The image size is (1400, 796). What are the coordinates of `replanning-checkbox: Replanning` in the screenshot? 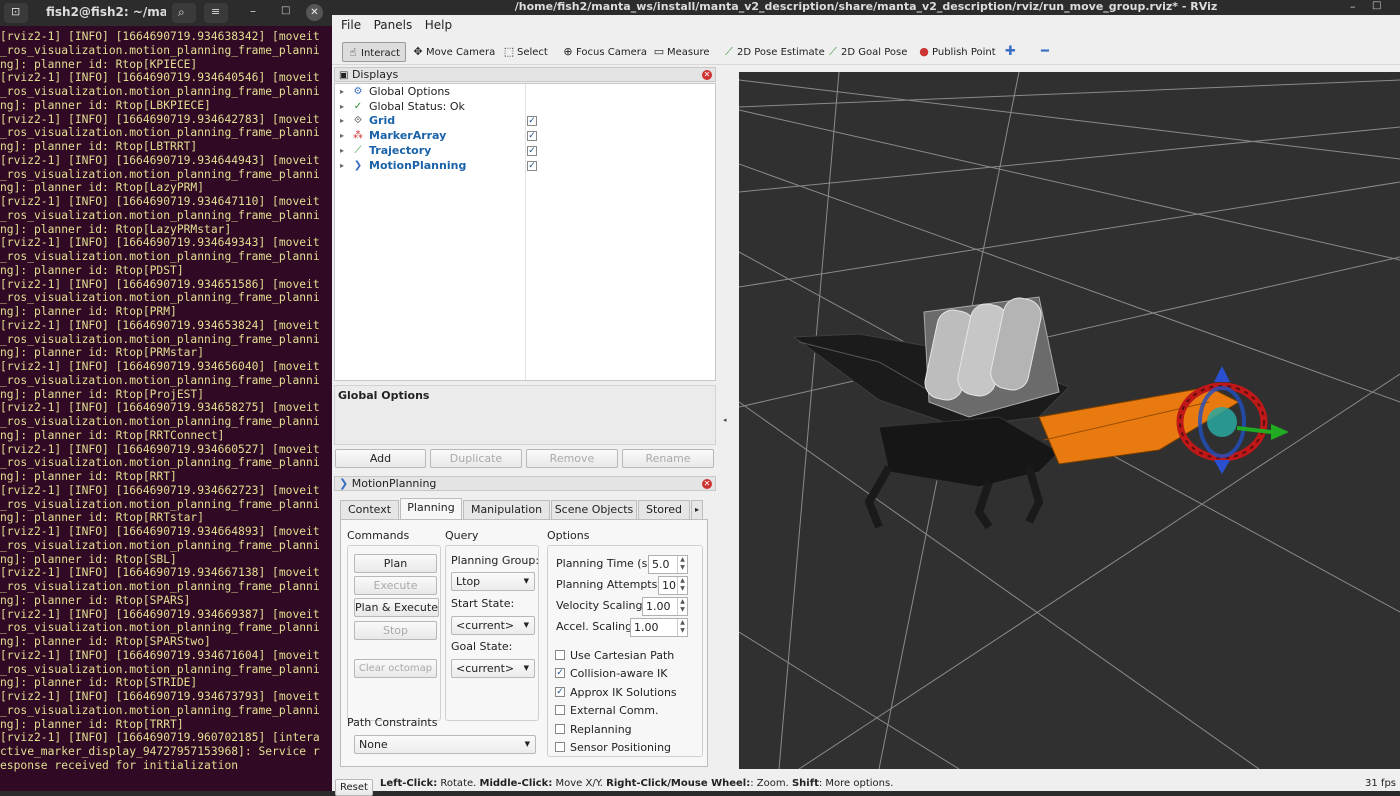 It's located at (593, 729).